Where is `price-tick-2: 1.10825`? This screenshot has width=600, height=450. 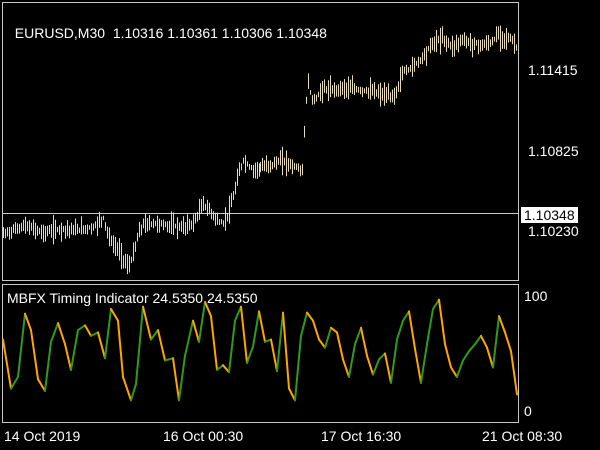
price-tick-2: 1.10825 is located at coordinates (553, 151).